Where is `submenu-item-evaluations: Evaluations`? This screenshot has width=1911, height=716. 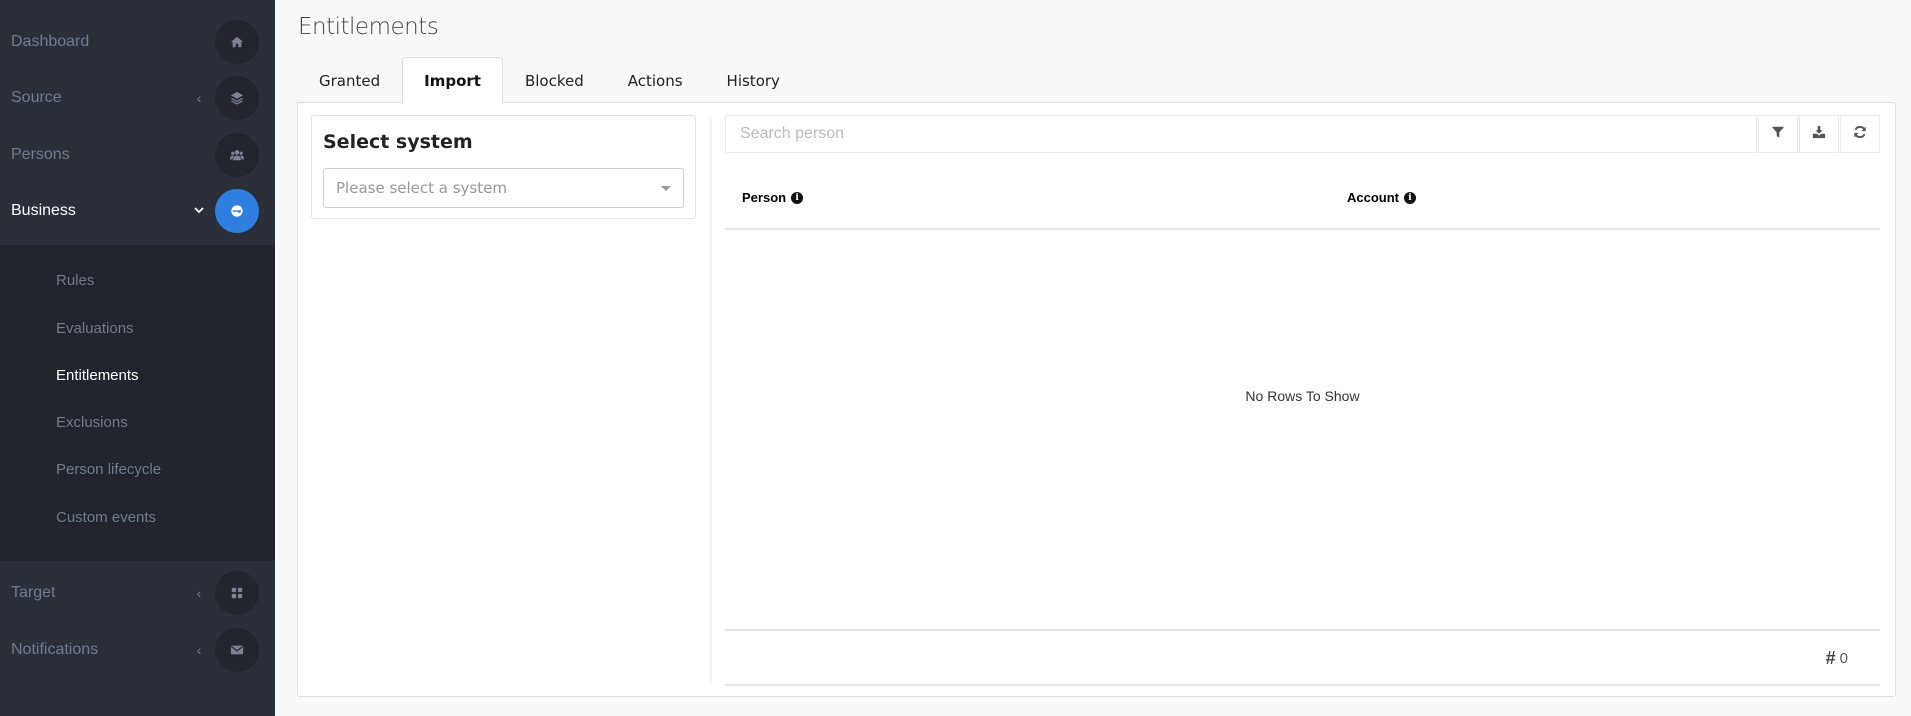 submenu-item-evaluations: Evaluations is located at coordinates (95, 328).